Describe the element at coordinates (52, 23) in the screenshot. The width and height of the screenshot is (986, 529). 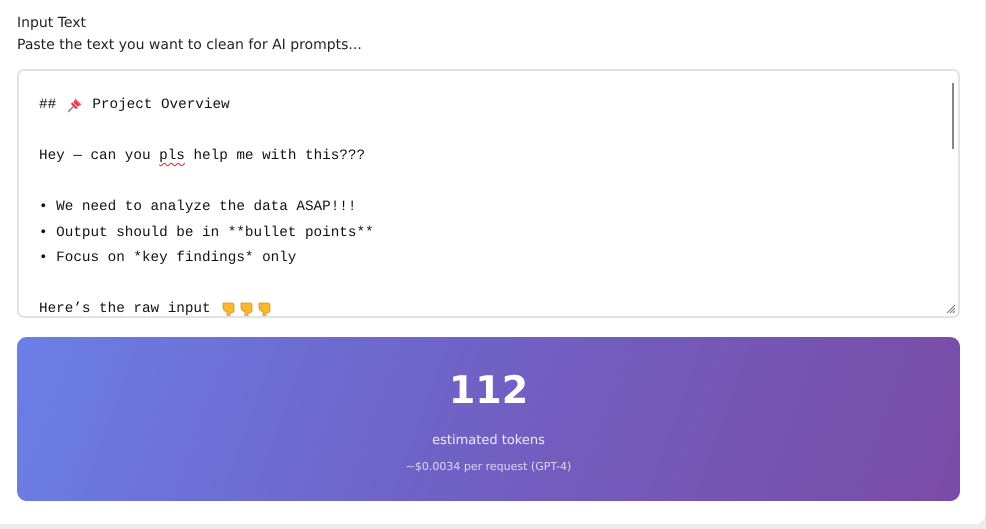
I see `input-label: Input Text` at that location.